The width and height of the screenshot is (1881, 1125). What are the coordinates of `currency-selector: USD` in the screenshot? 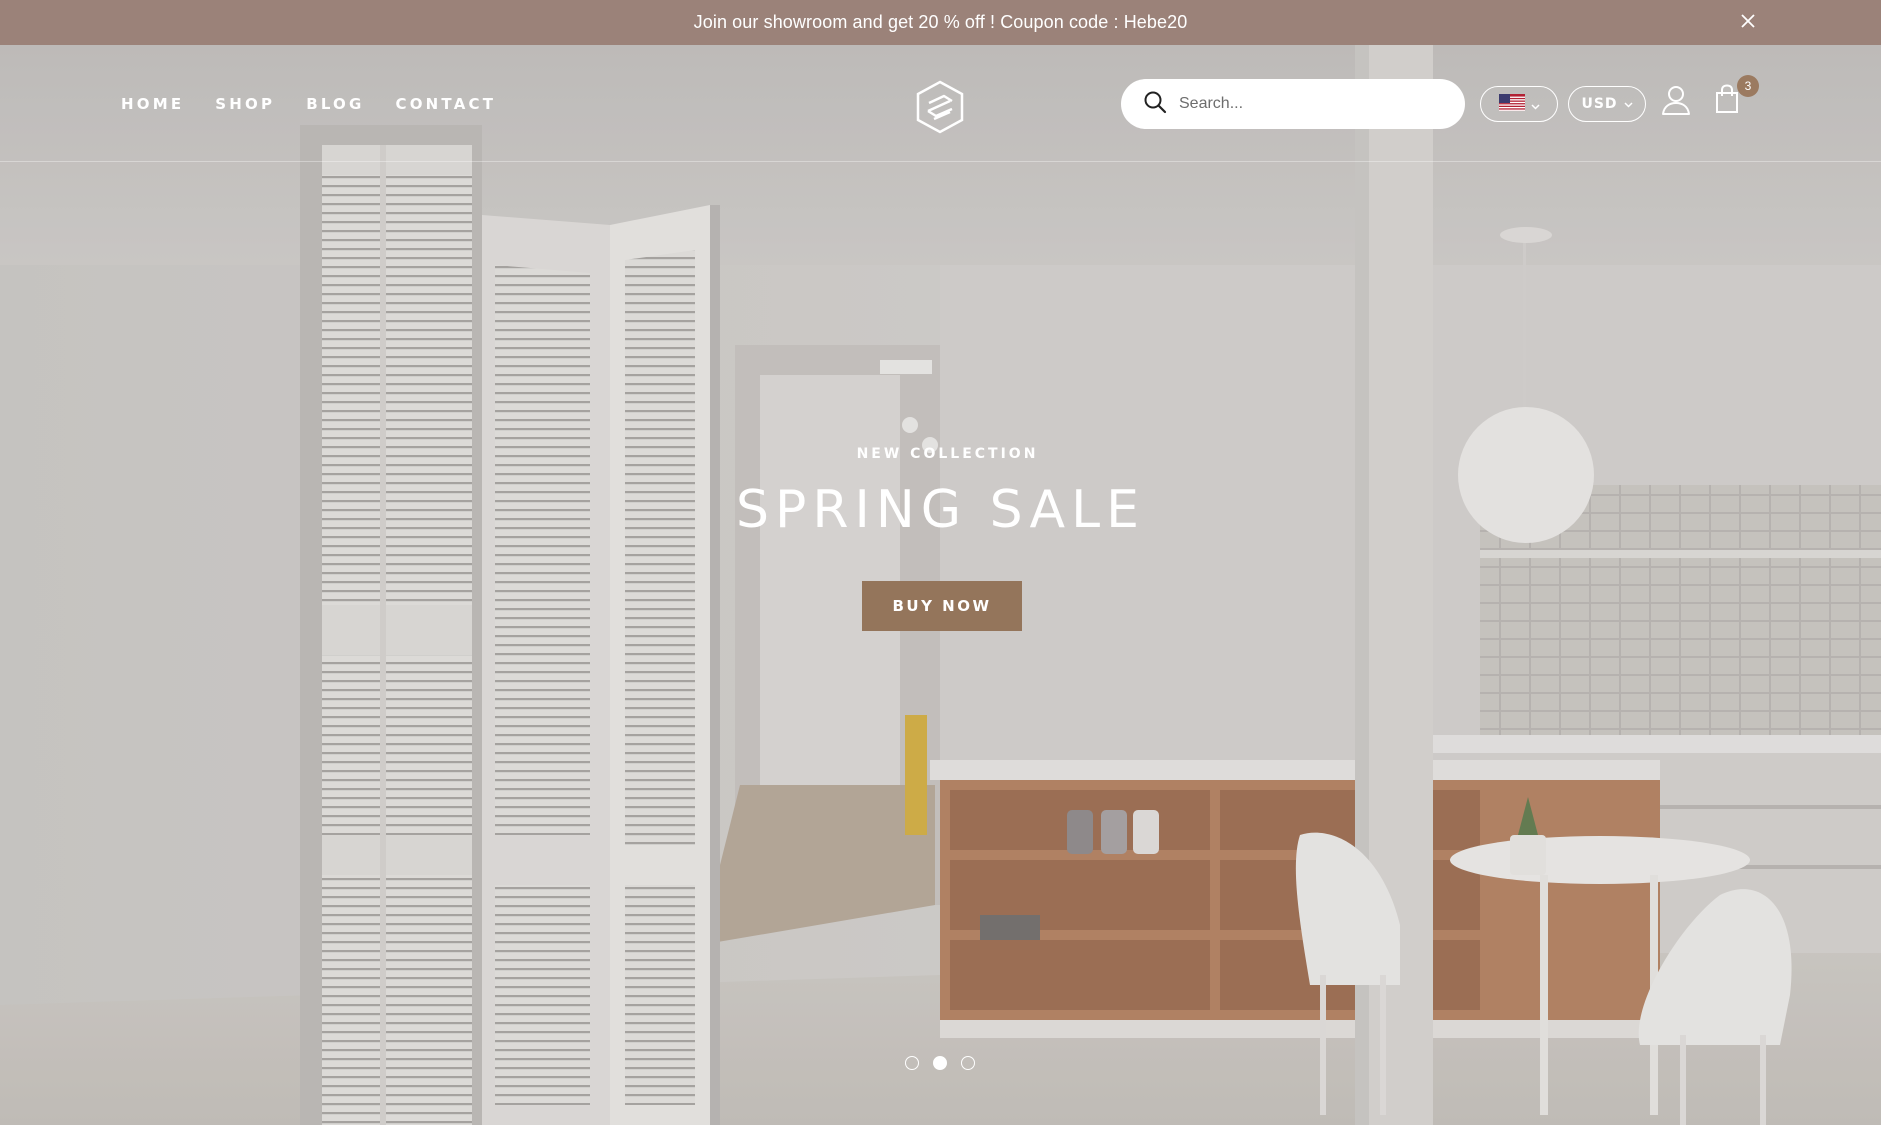 It's located at (1607, 104).